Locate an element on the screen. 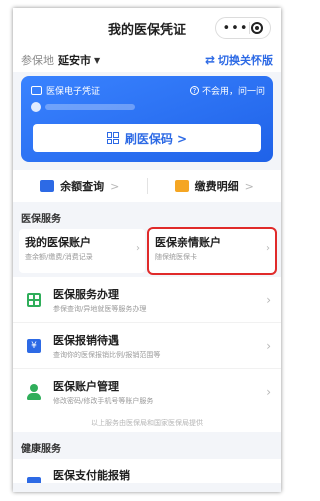 The height and width of the screenshot is (501, 320). mini-program-capsule: ••• is located at coordinates (243, 28).